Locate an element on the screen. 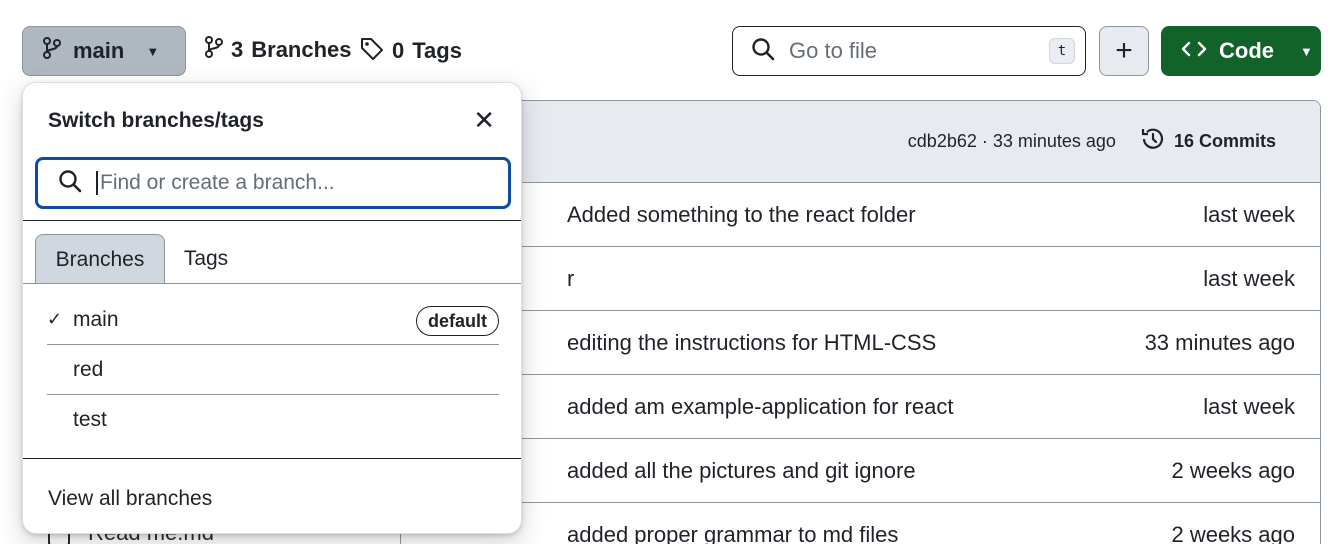 The height and width of the screenshot is (544, 1344). commit-message: added all the pictures and git ignore is located at coordinates (741, 471).